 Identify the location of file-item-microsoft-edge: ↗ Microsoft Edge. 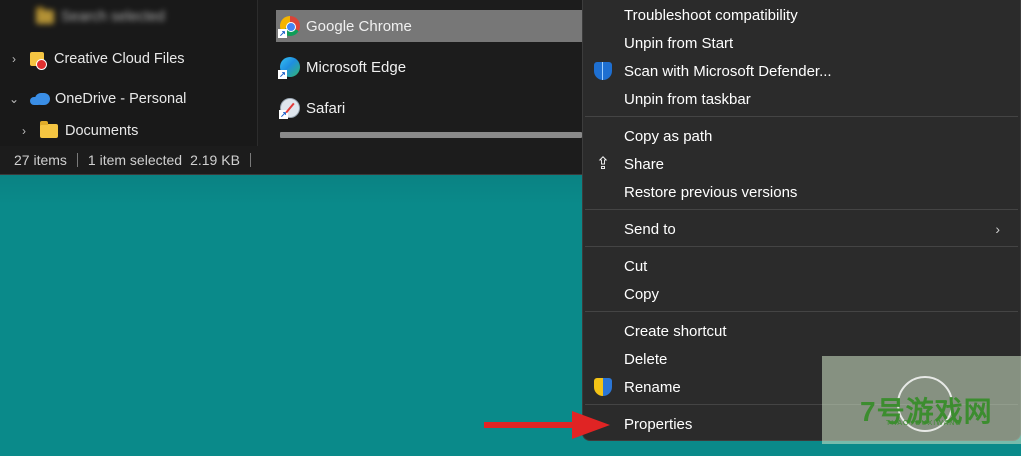
(429, 67).